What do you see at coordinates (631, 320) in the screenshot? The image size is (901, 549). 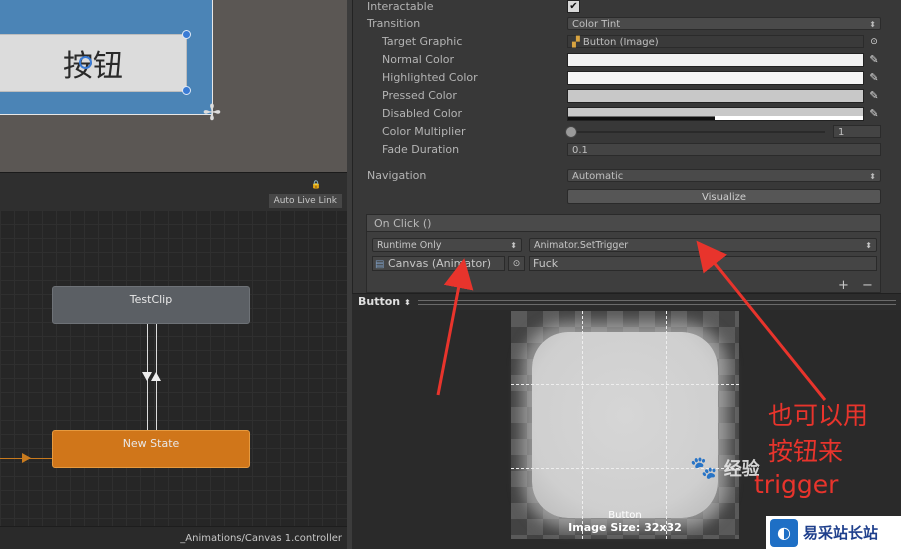 I see `annotation-arrows` at bounding box center [631, 320].